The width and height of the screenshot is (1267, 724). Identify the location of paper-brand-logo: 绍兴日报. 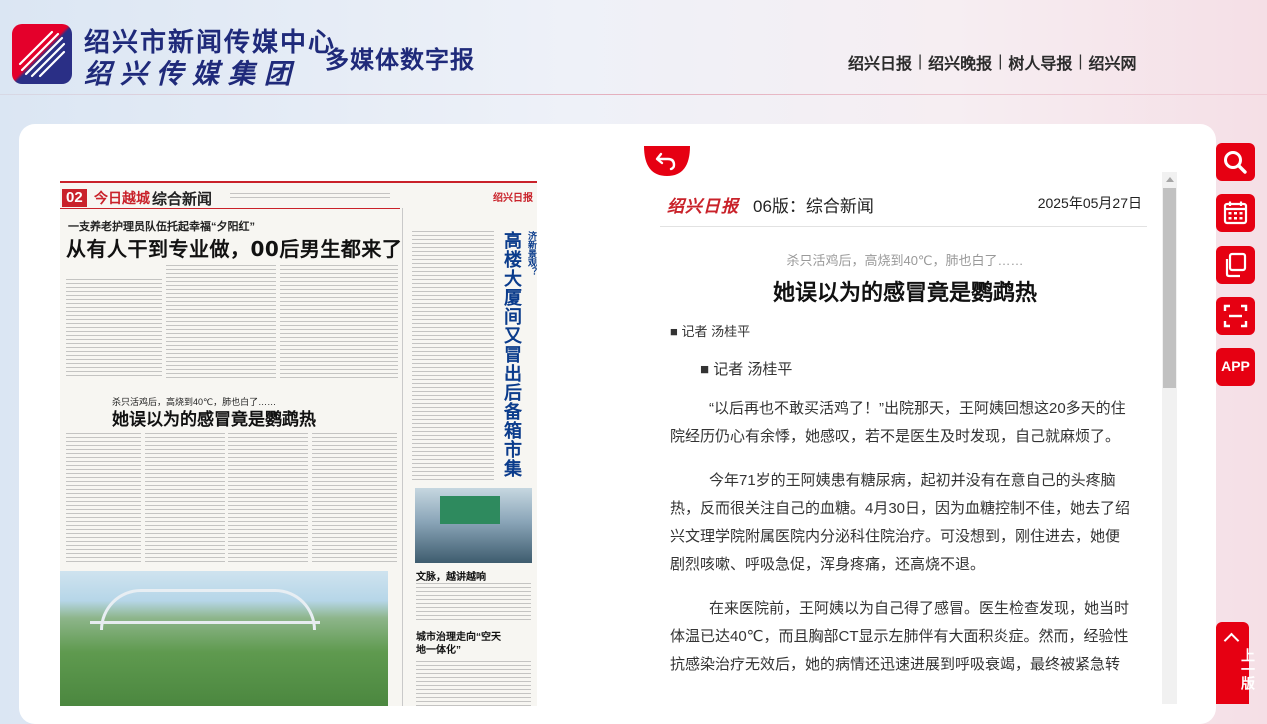
(703, 207).